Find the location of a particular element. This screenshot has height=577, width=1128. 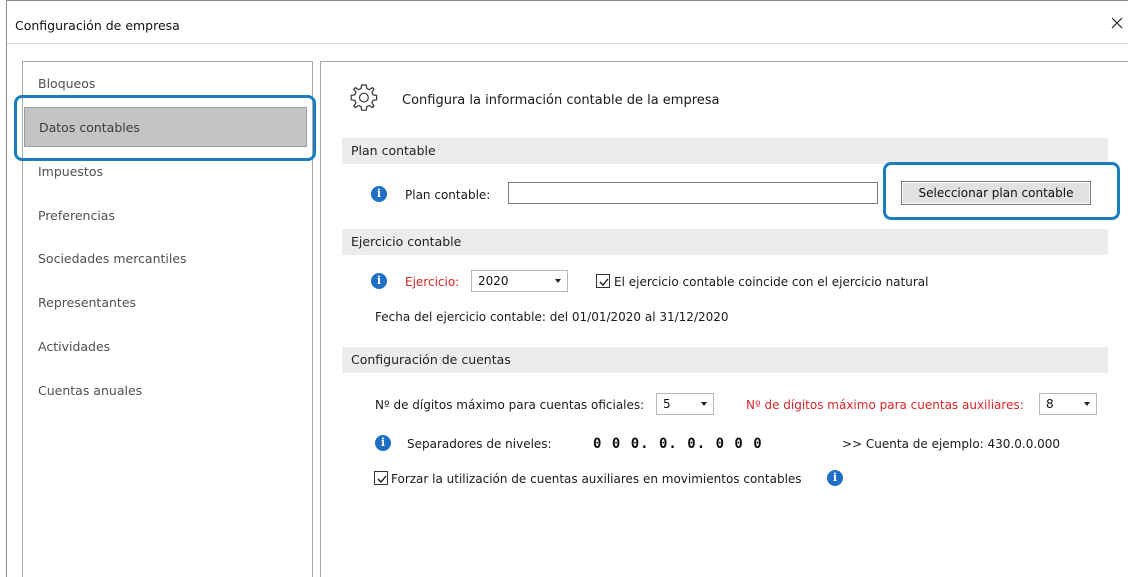

forzar-auxiliares-checkbox is located at coordinates (381, 478).